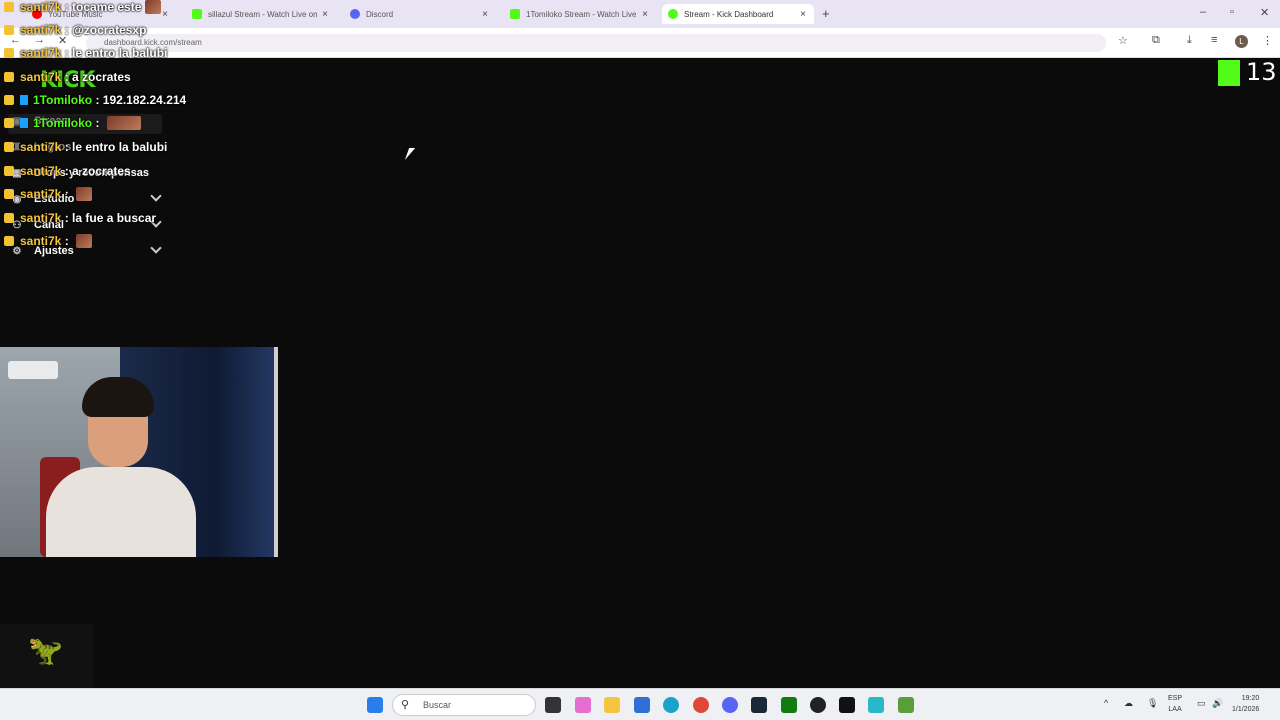  Describe the element at coordinates (826, 13) in the screenshot. I see `new-tab-button: +` at that location.